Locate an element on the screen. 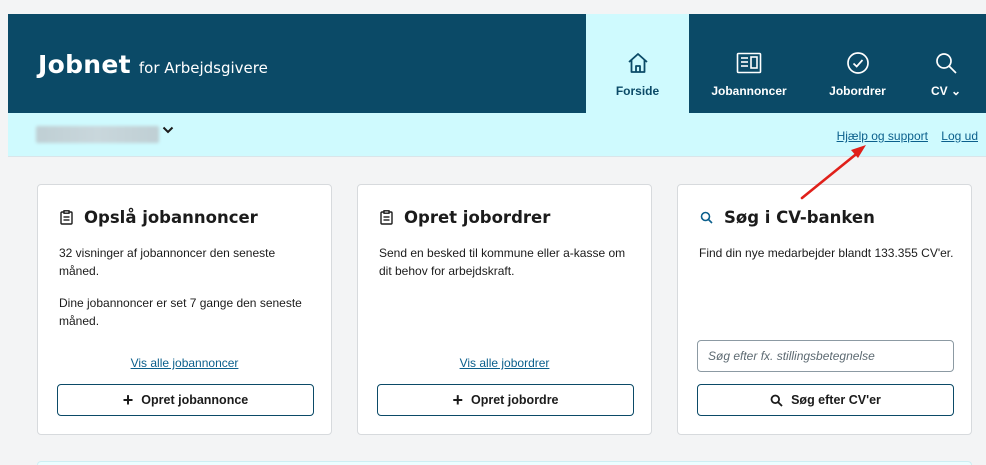 The image size is (986, 465). card-title: Opret jobordrer is located at coordinates (465, 217).